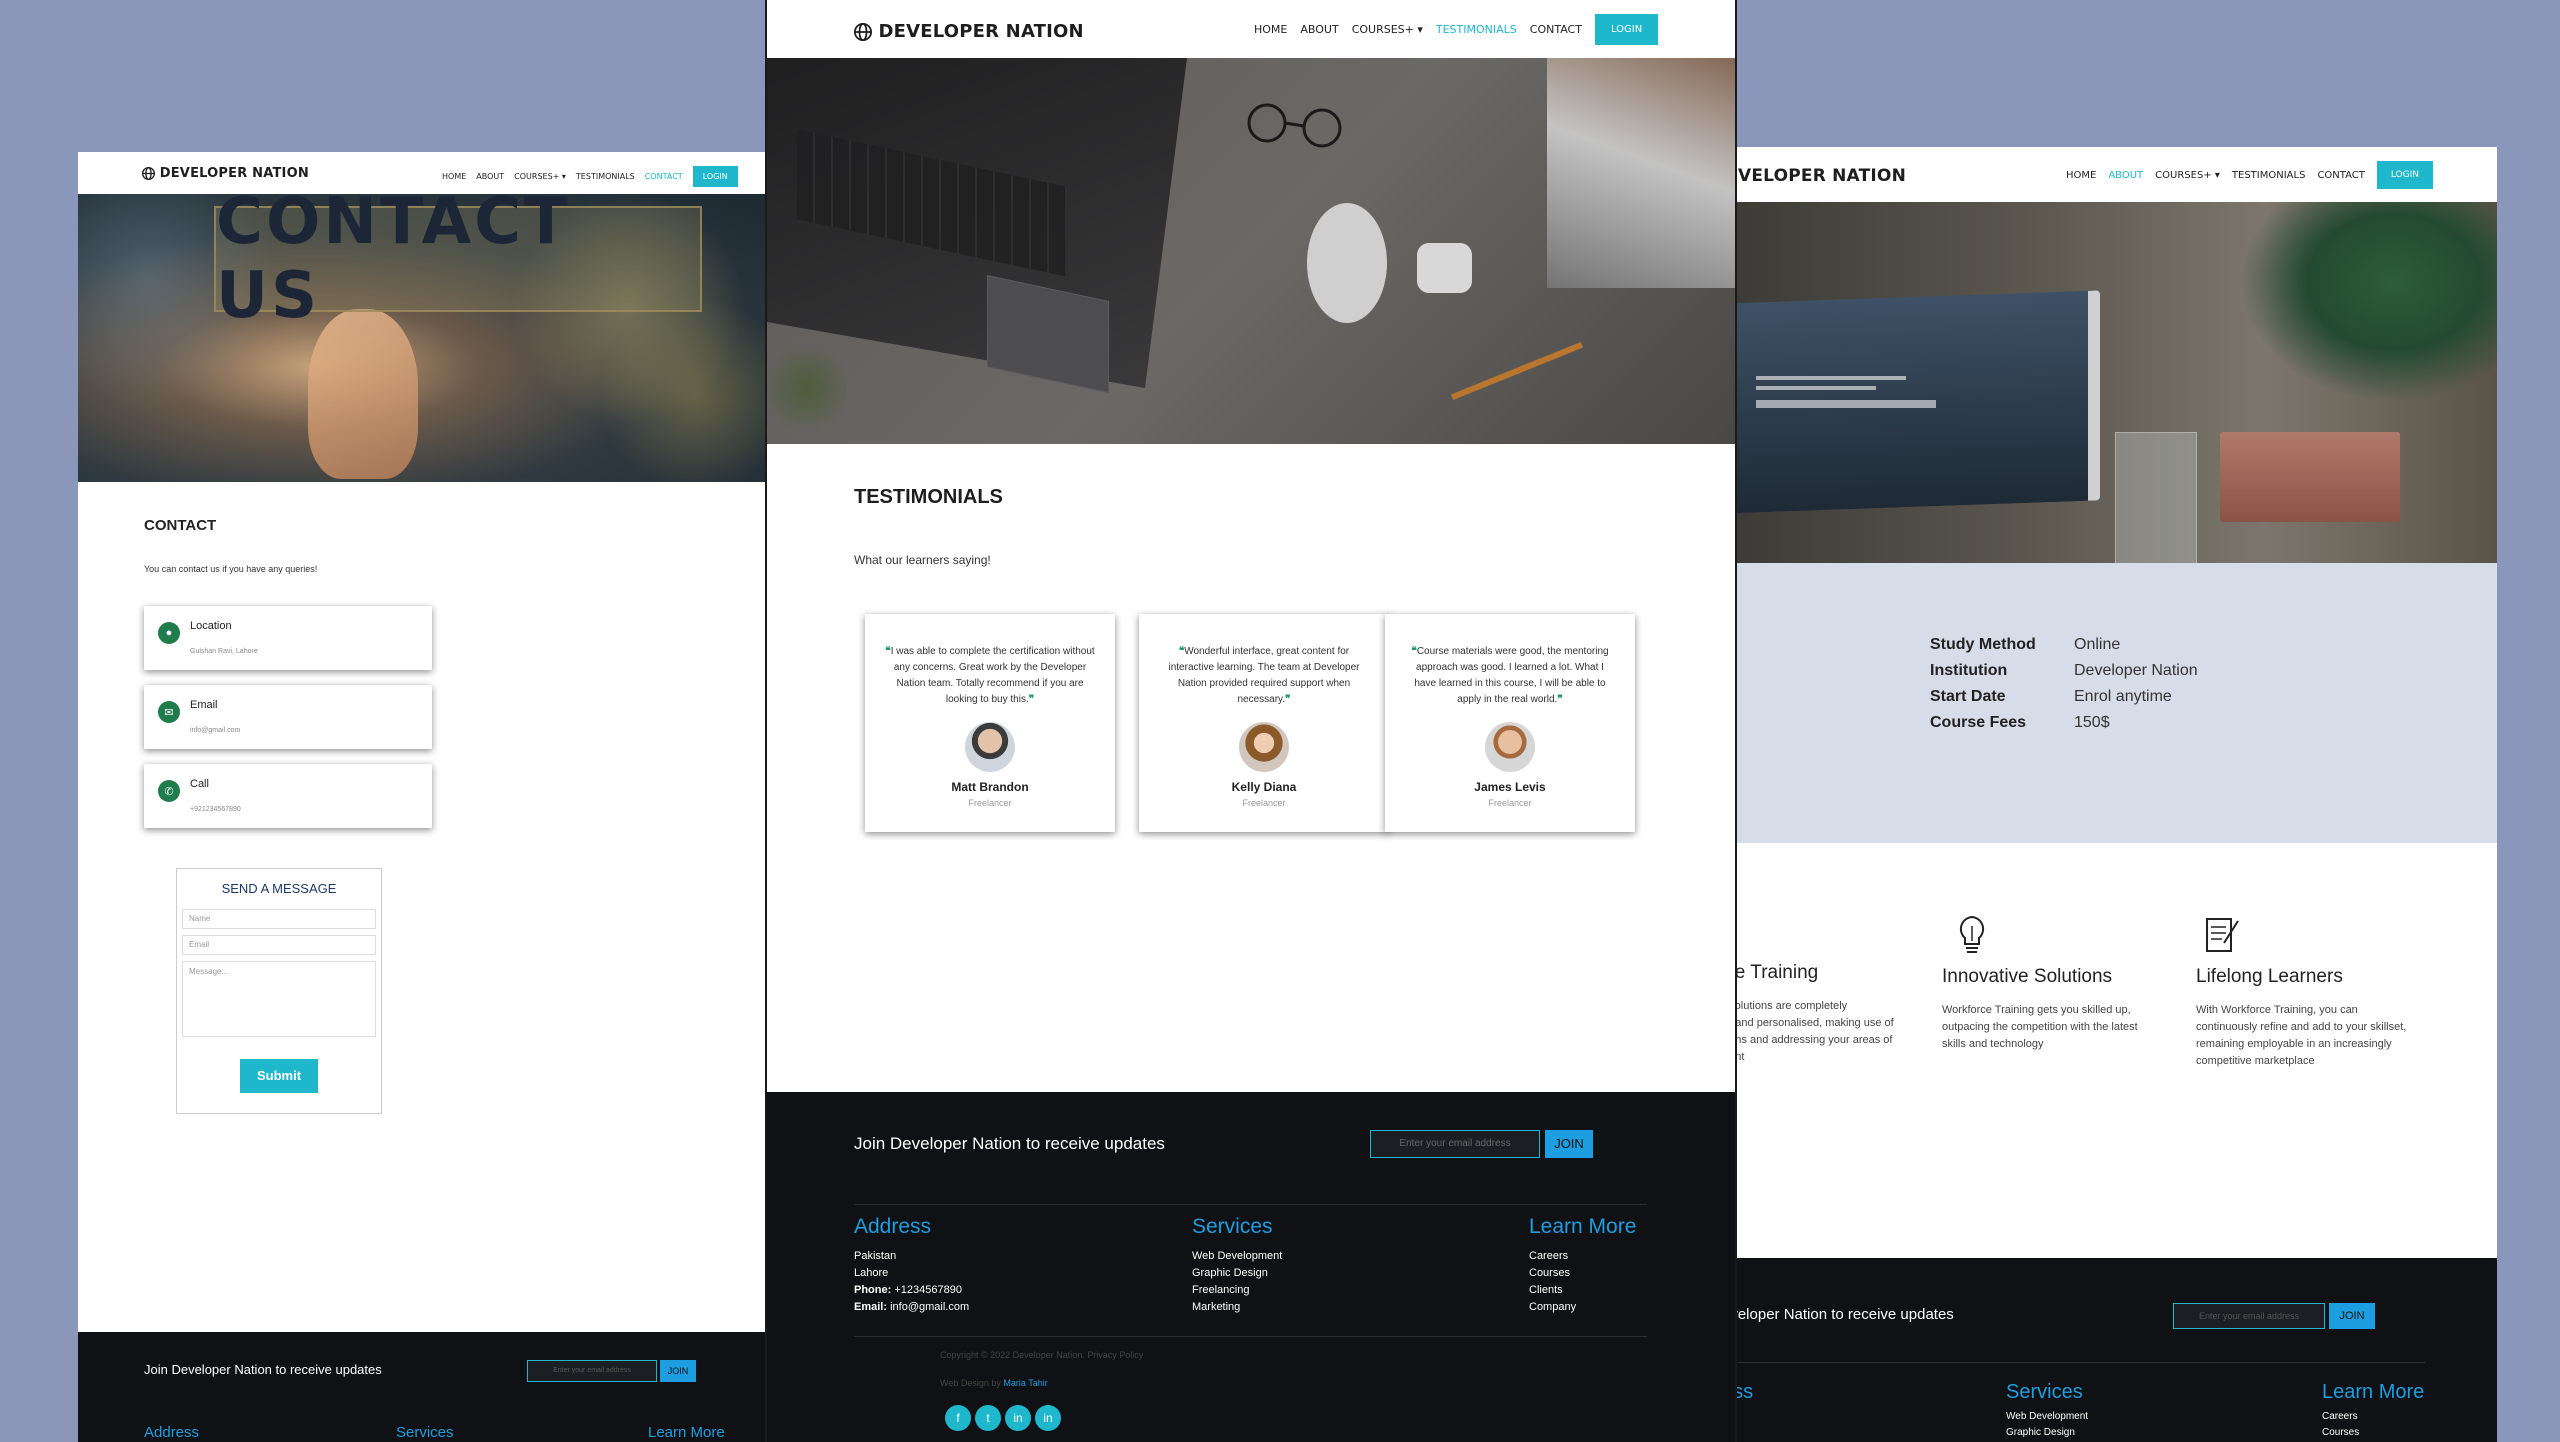 Image resolution: width=2560 pixels, height=1442 pixels. I want to click on info-row: Course Fees 150$, so click(2064, 723).